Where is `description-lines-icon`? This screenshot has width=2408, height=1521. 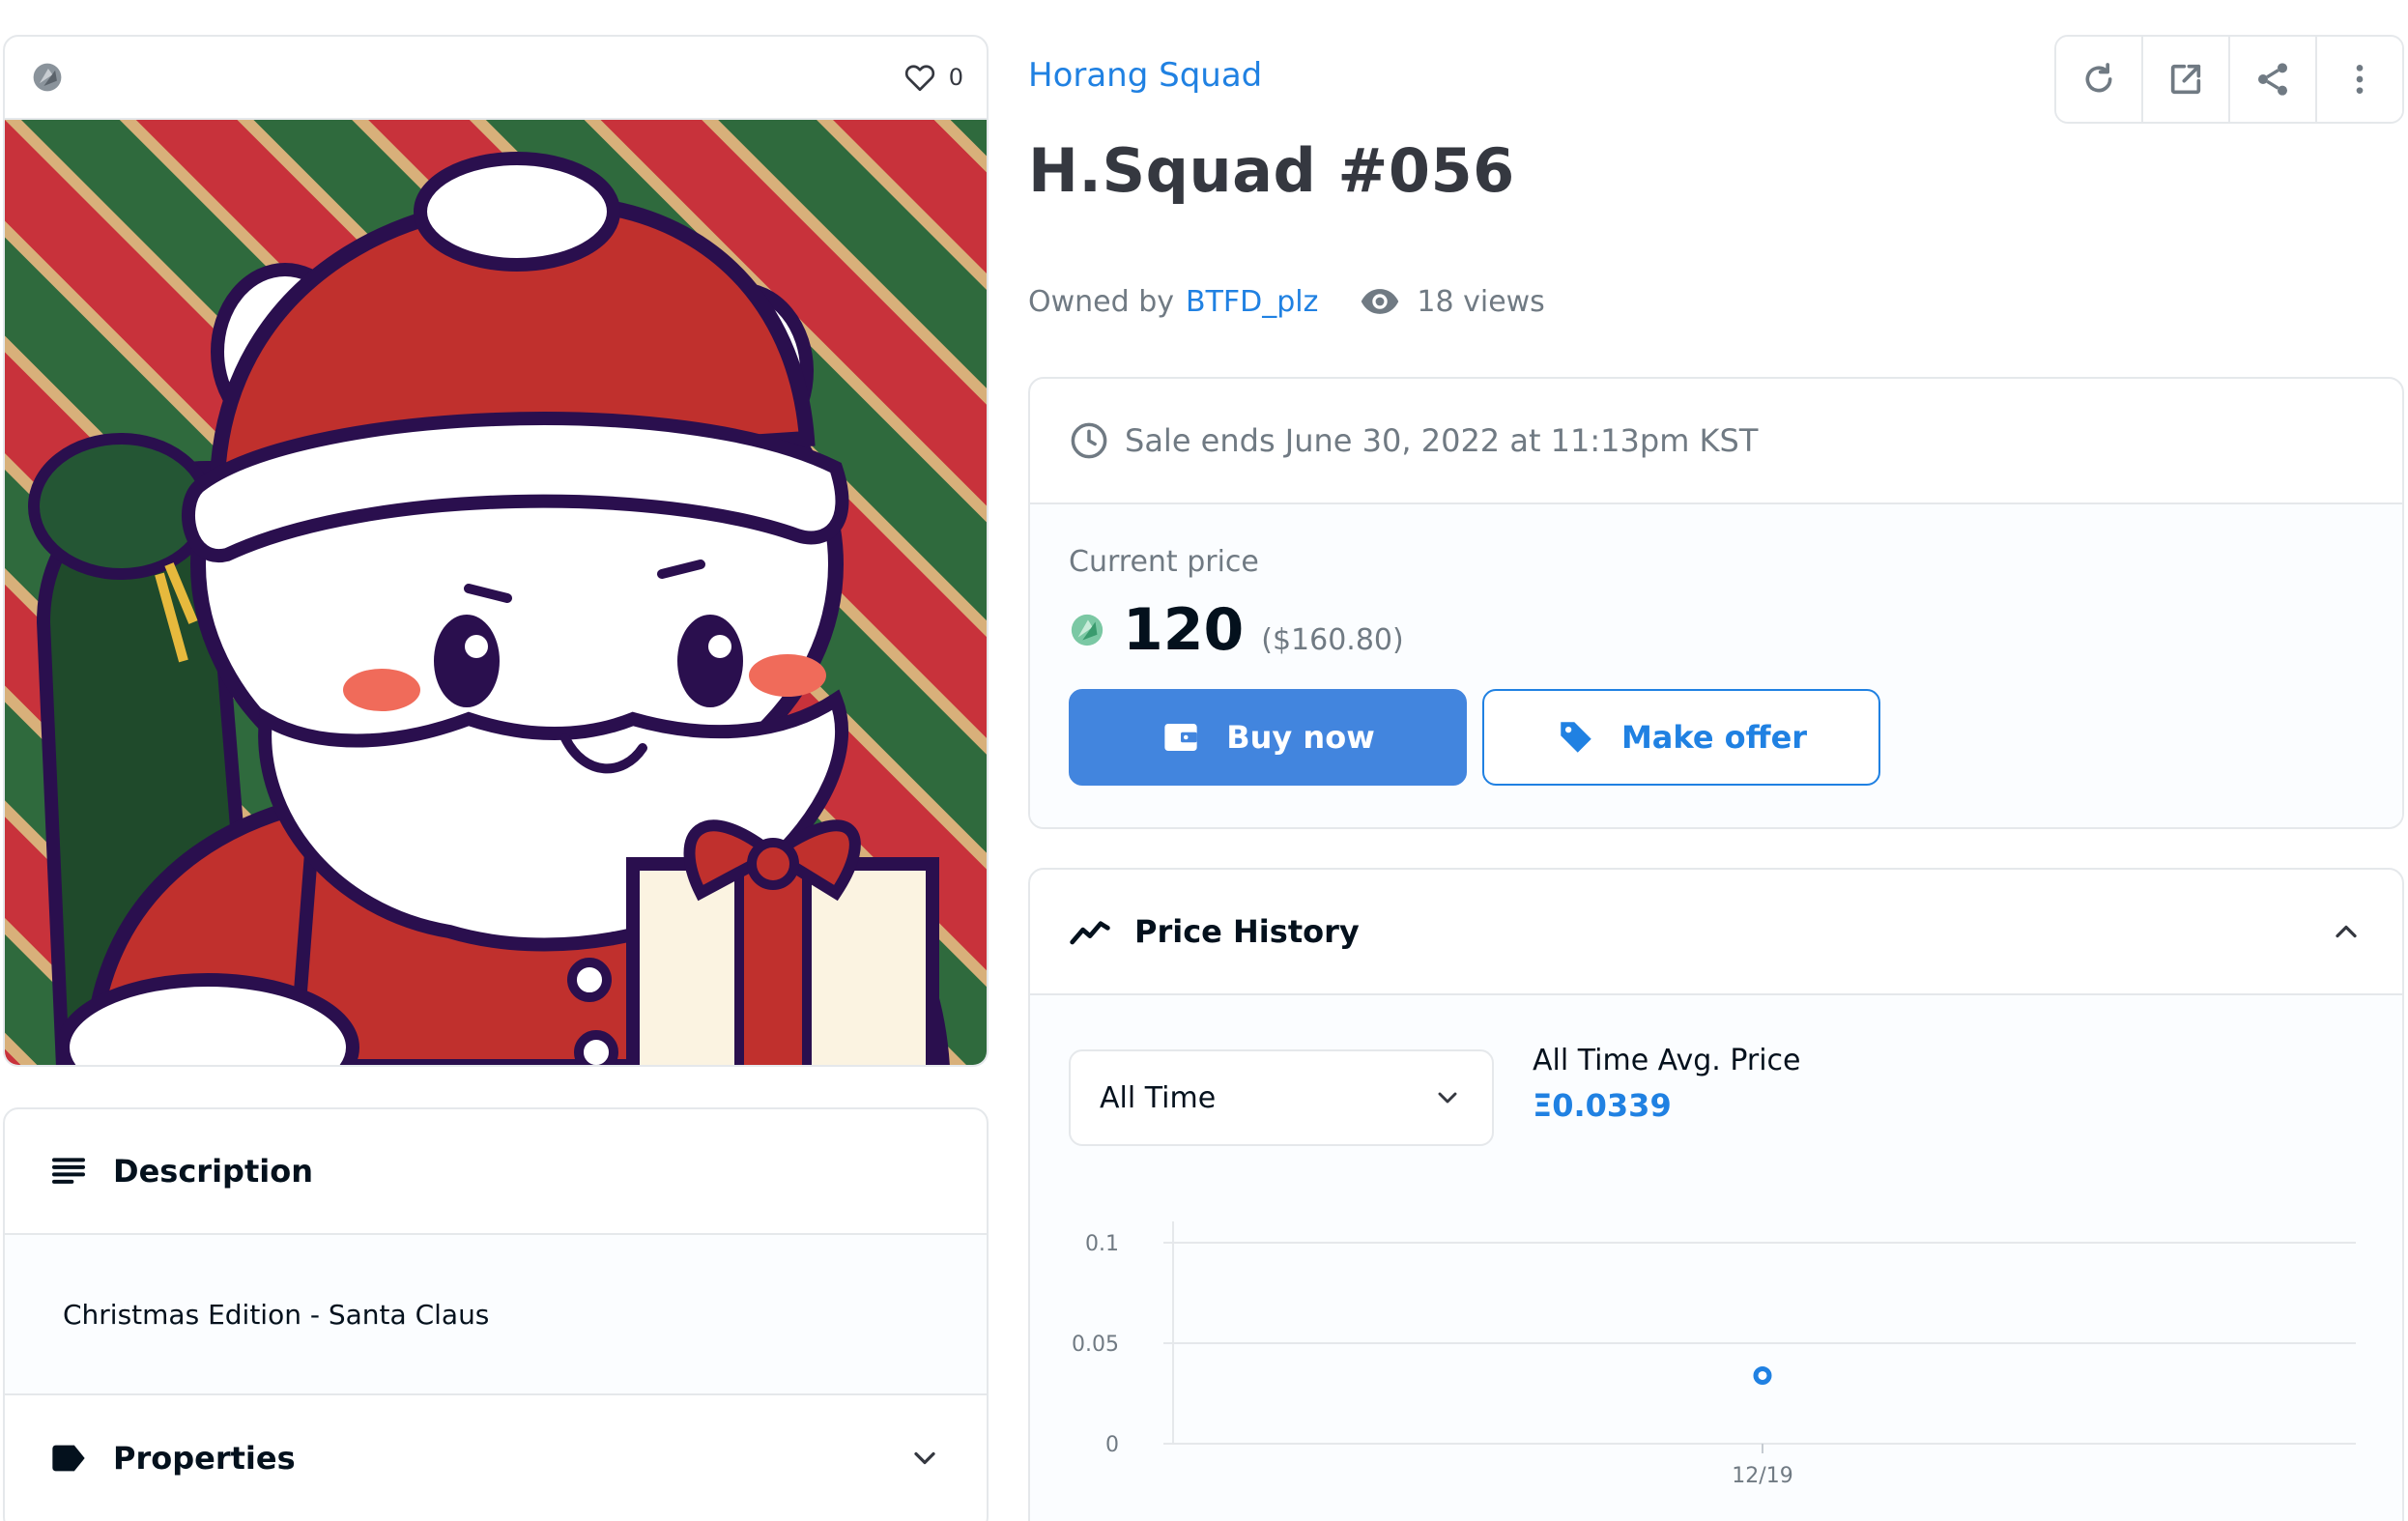 description-lines-icon is located at coordinates (69, 1171).